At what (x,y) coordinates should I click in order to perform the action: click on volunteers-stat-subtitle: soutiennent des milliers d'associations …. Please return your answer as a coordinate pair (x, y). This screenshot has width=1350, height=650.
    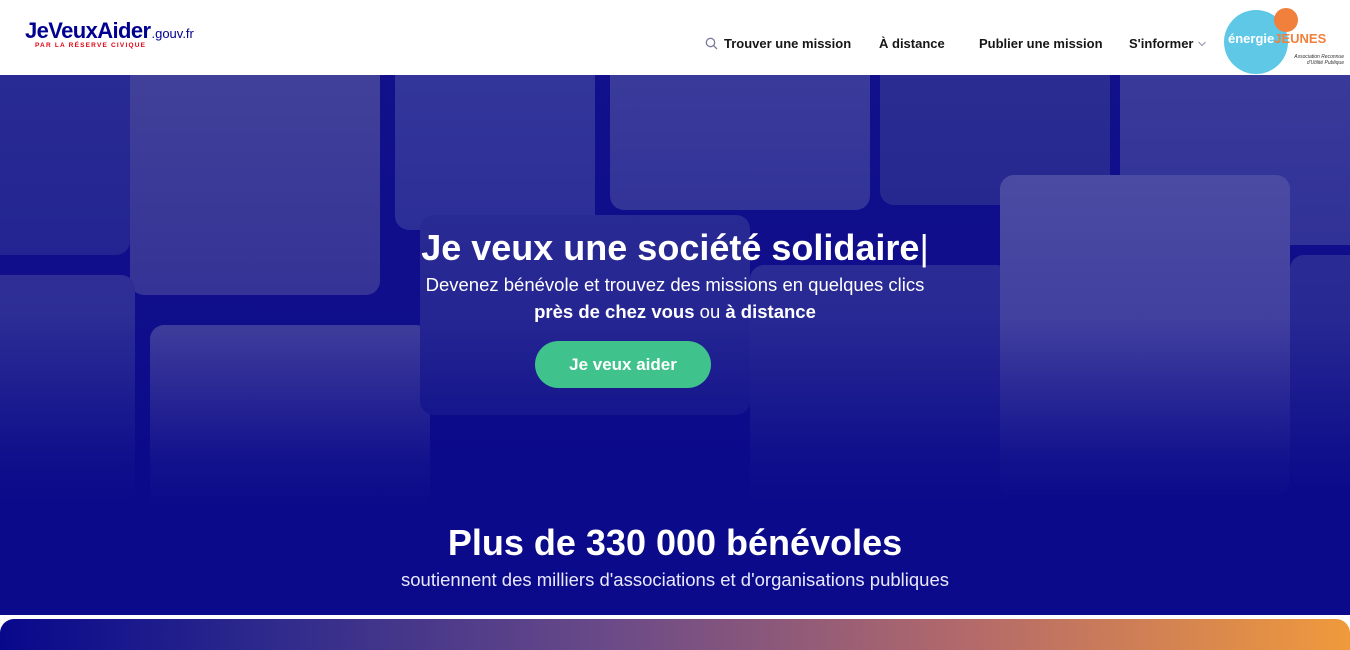
    Looking at the image, I should click on (675, 579).